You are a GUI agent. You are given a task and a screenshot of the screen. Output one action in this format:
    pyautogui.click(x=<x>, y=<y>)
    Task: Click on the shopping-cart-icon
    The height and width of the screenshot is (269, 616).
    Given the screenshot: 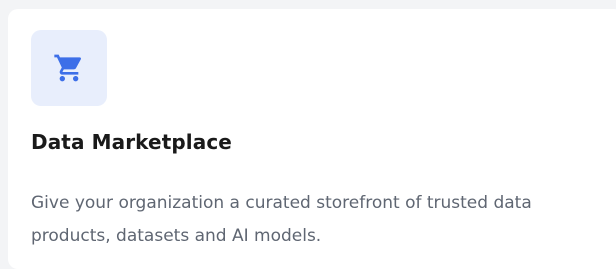 What is the action you would take?
    pyautogui.click(x=68, y=68)
    